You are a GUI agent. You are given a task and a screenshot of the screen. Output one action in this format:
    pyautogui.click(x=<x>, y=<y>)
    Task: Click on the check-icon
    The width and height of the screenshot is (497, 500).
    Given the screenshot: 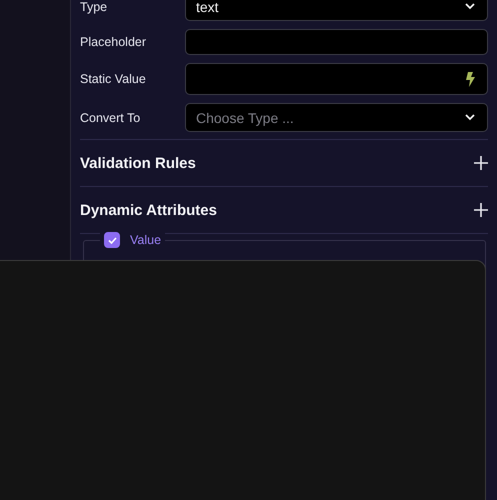 What is the action you would take?
    pyautogui.click(x=112, y=240)
    